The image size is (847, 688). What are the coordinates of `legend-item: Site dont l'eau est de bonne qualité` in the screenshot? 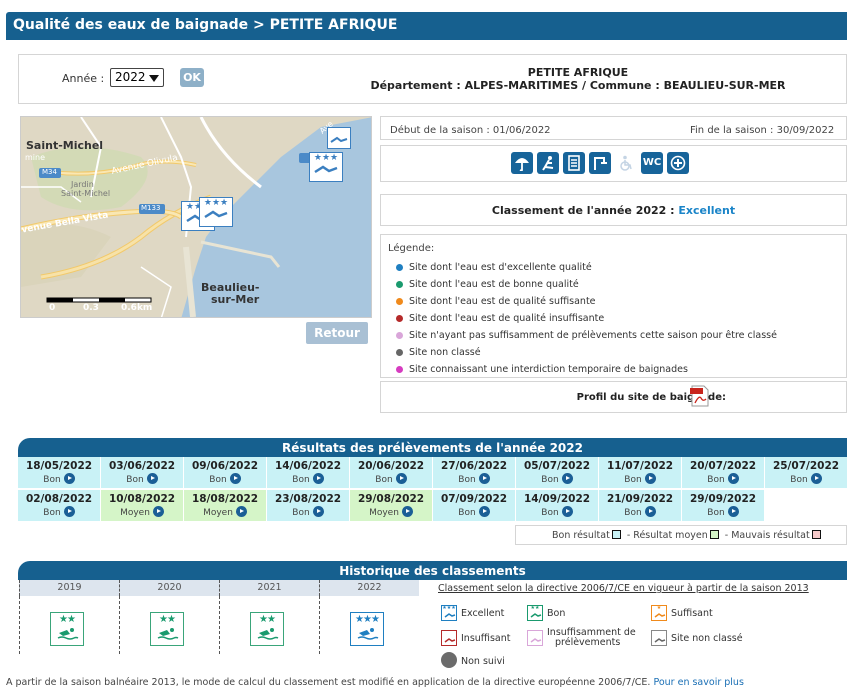 It's located at (487, 284).